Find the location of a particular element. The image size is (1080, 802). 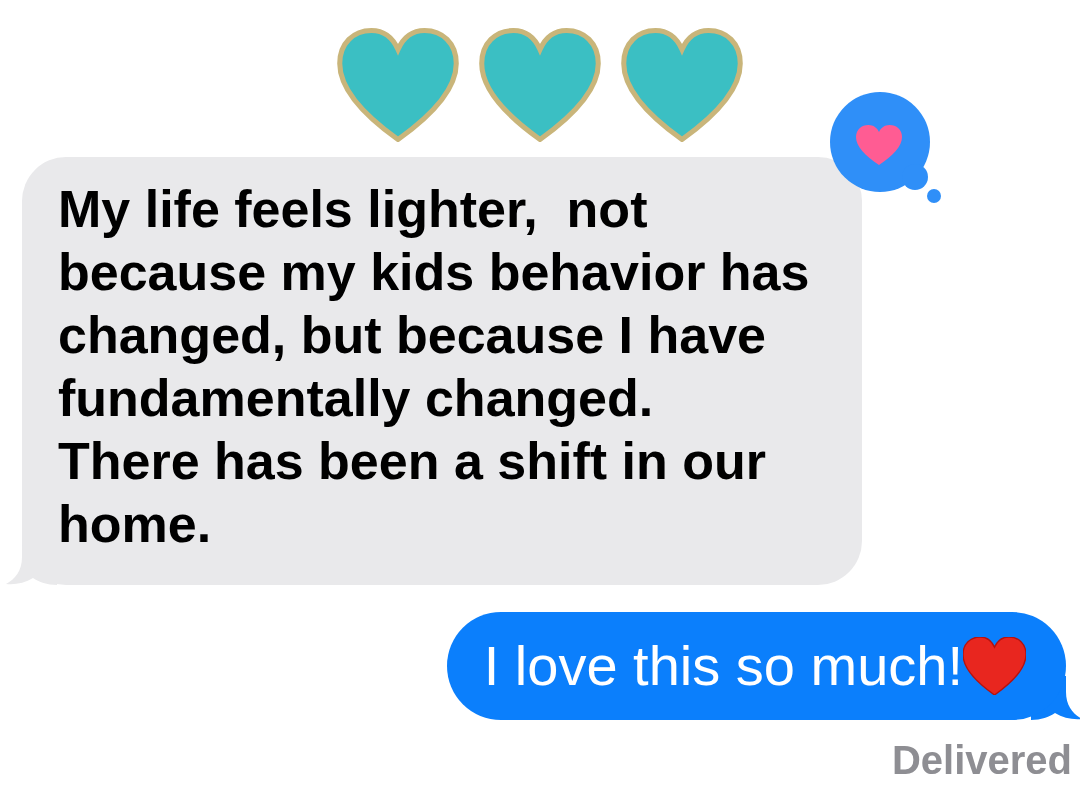

message-text: I love this so much! is located at coordinates (723, 666).